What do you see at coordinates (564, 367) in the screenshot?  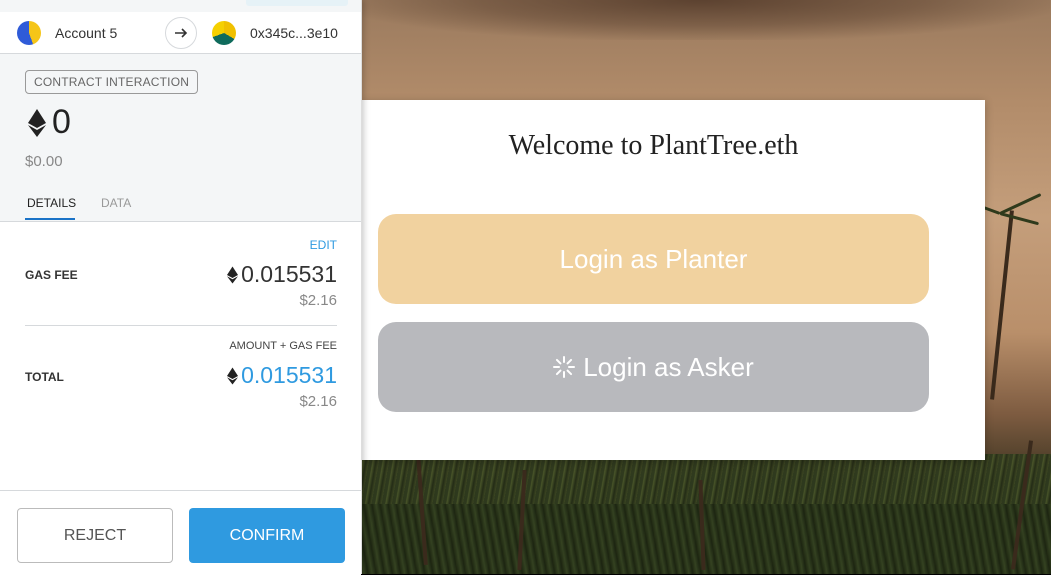 I see `spinner-icon` at bounding box center [564, 367].